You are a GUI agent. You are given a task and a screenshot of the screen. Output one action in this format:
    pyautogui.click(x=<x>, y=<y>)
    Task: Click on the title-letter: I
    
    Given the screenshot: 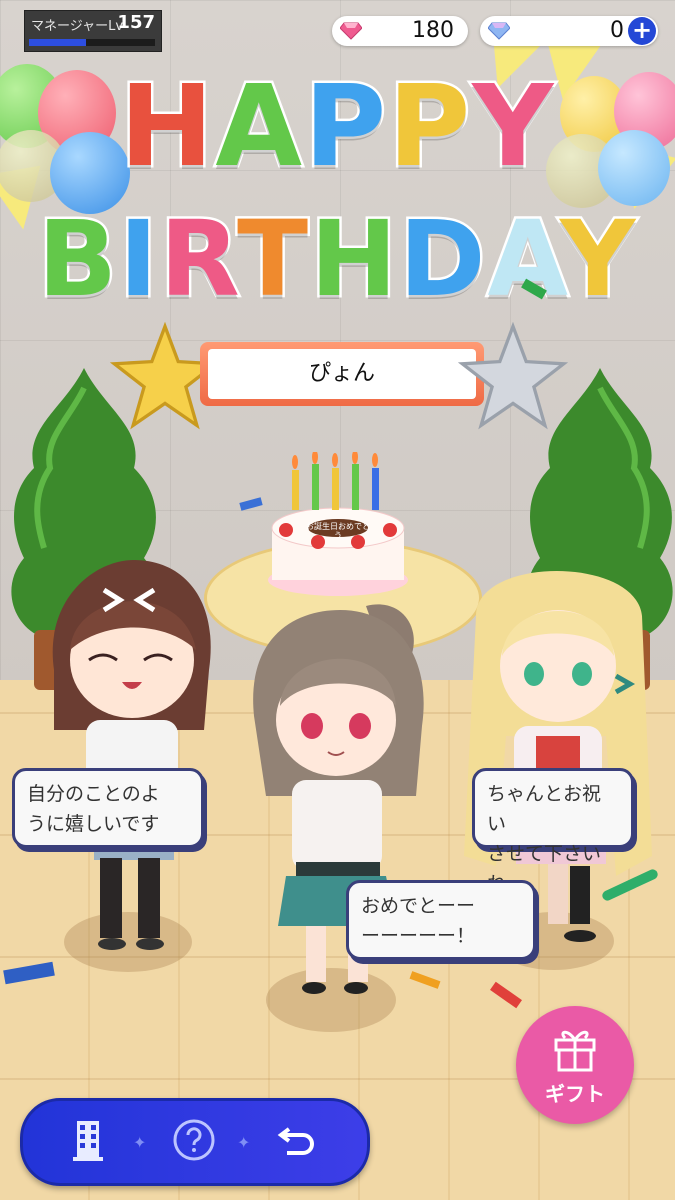 What is the action you would take?
    pyautogui.click(x=139, y=259)
    